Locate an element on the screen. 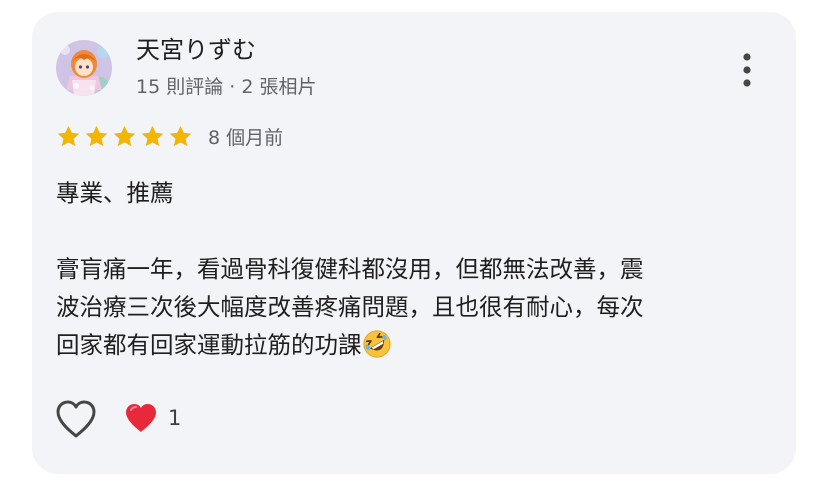  red-heart-icon is located at coordinates (141, 418).